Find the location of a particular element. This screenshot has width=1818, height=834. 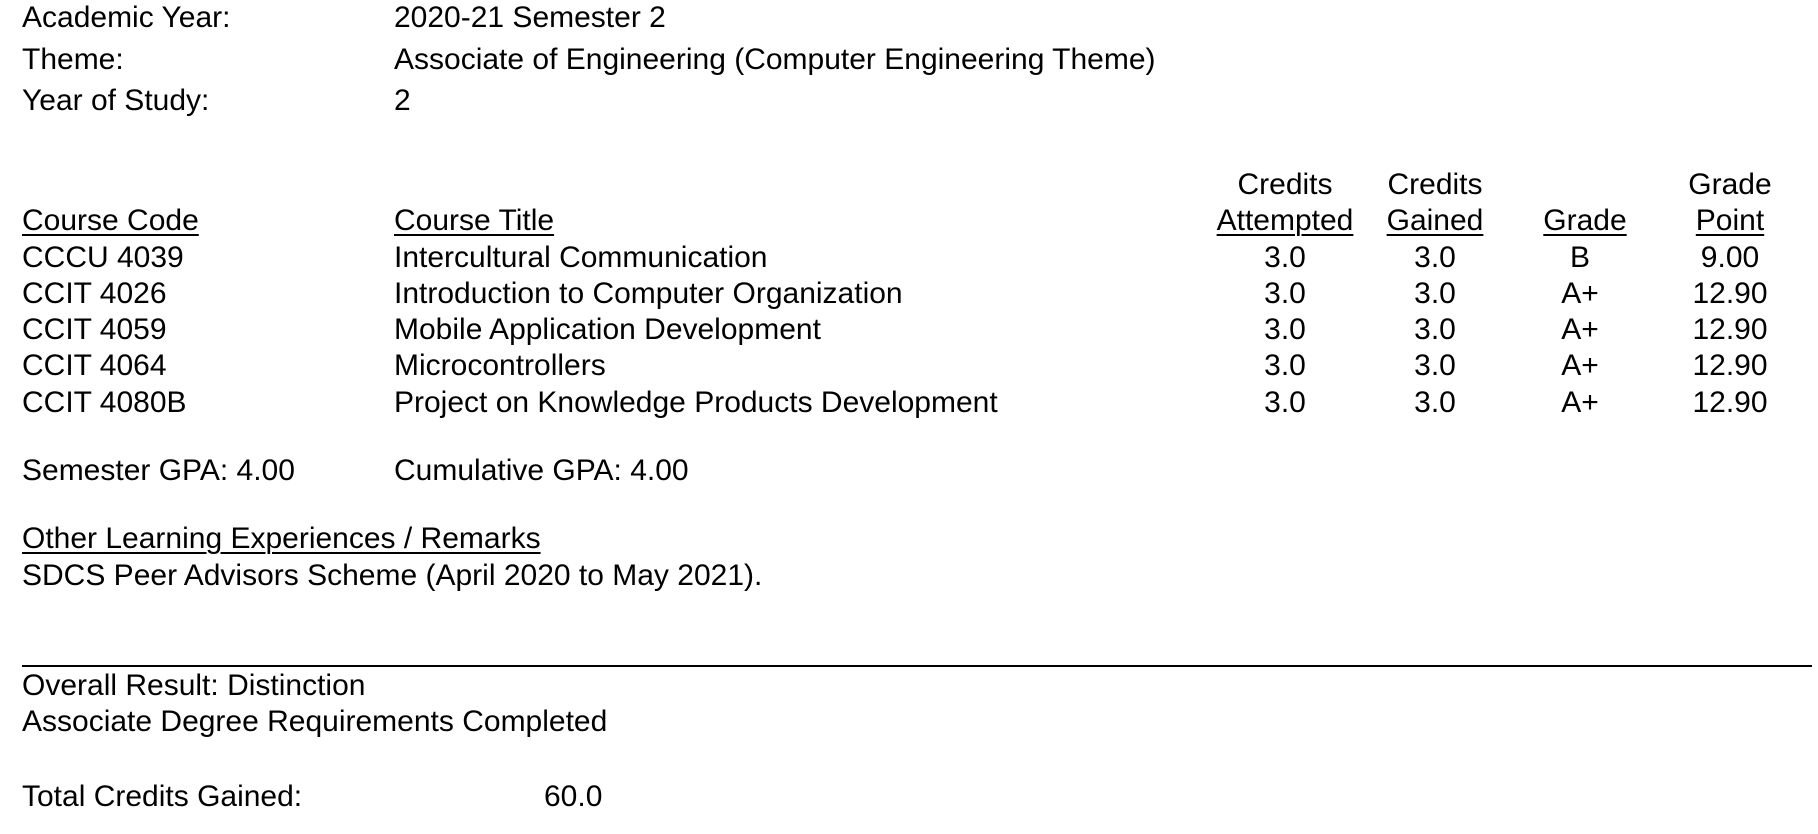

header-grade: Grade is located at coordinates (1585, 220).